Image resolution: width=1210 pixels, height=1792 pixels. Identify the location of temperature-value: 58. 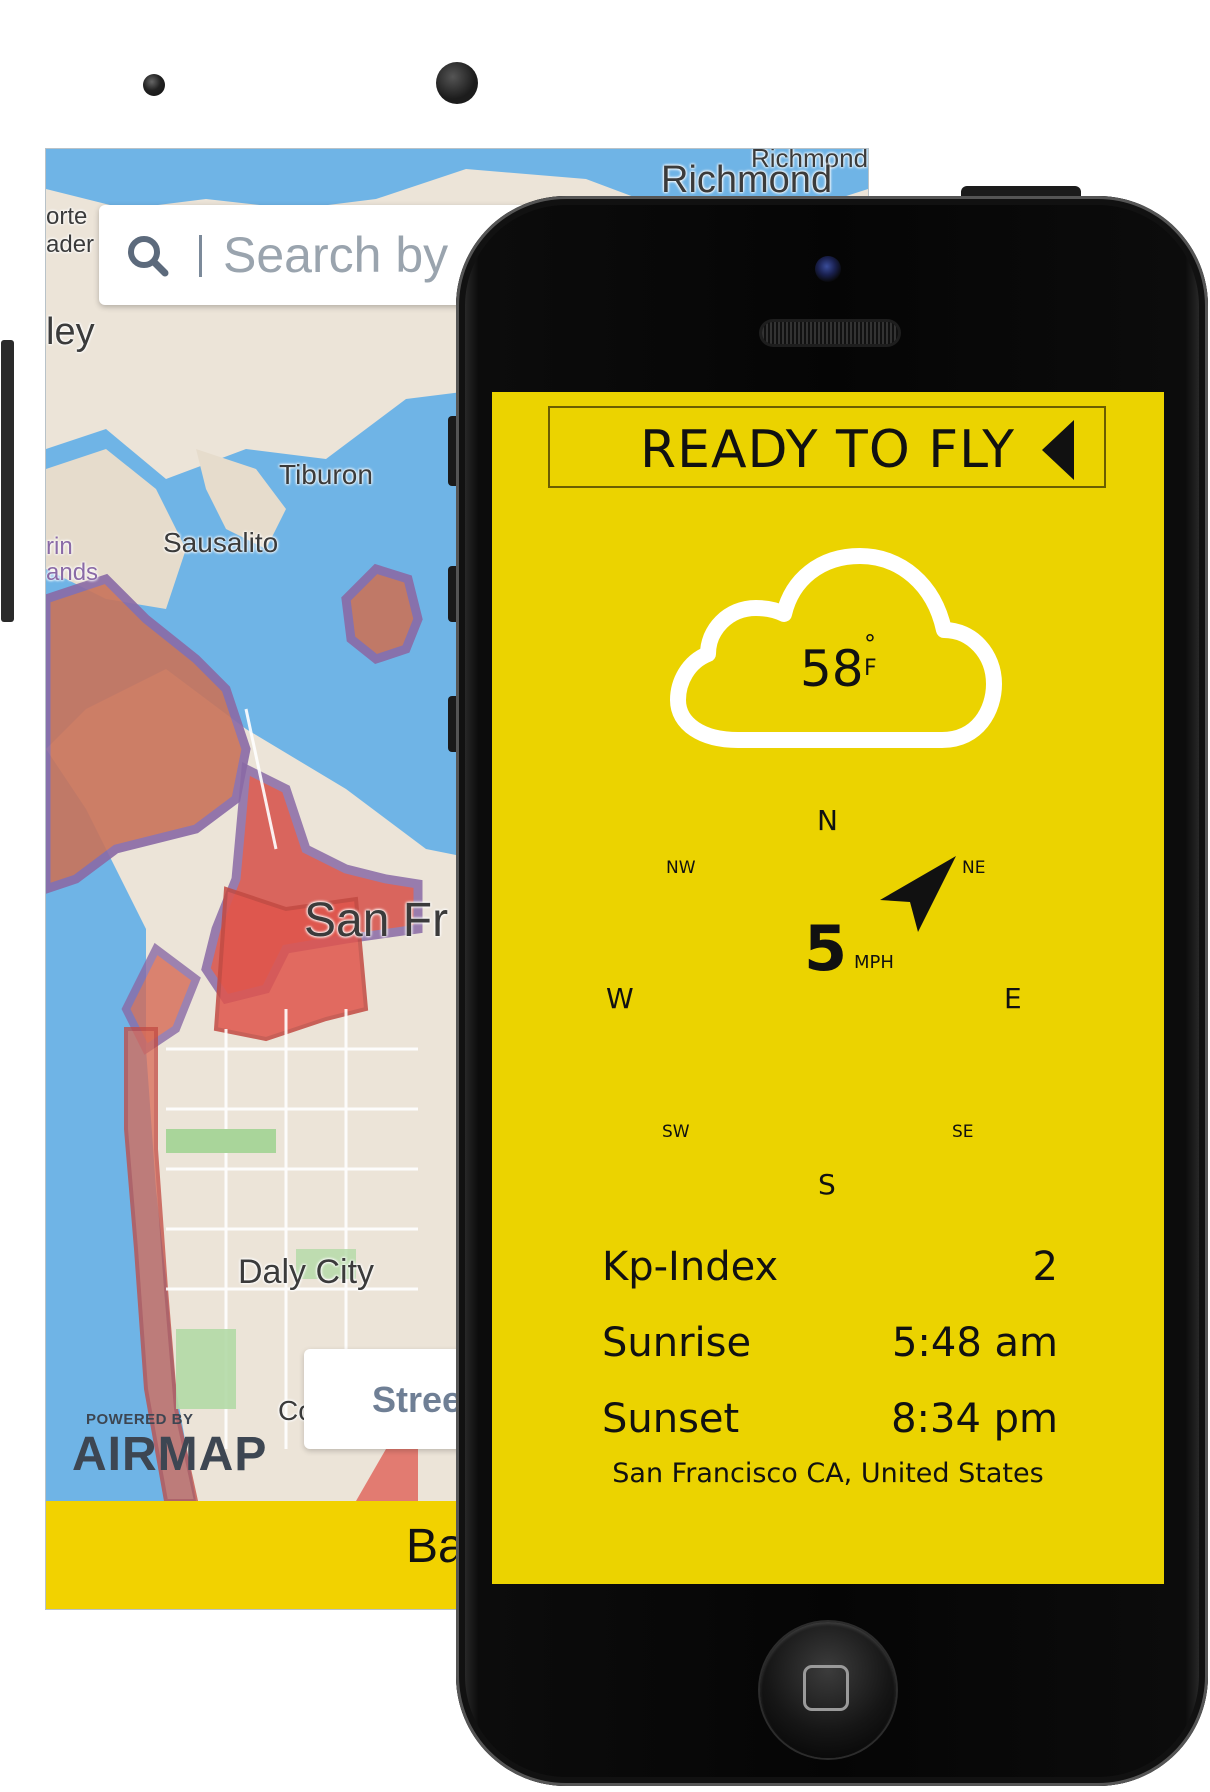
(832, 669).